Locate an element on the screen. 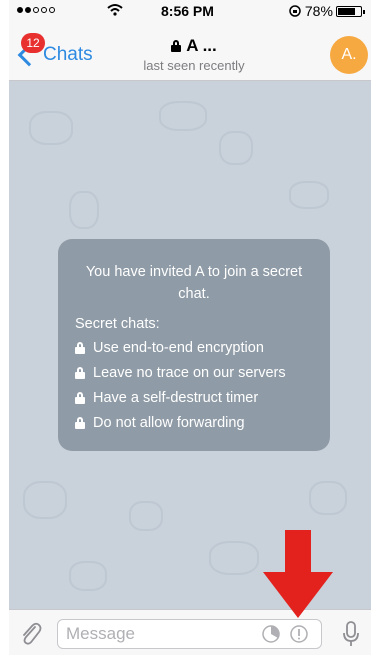 The image size is (371, 655). wifi-icon is located at coordinates (115, 10).